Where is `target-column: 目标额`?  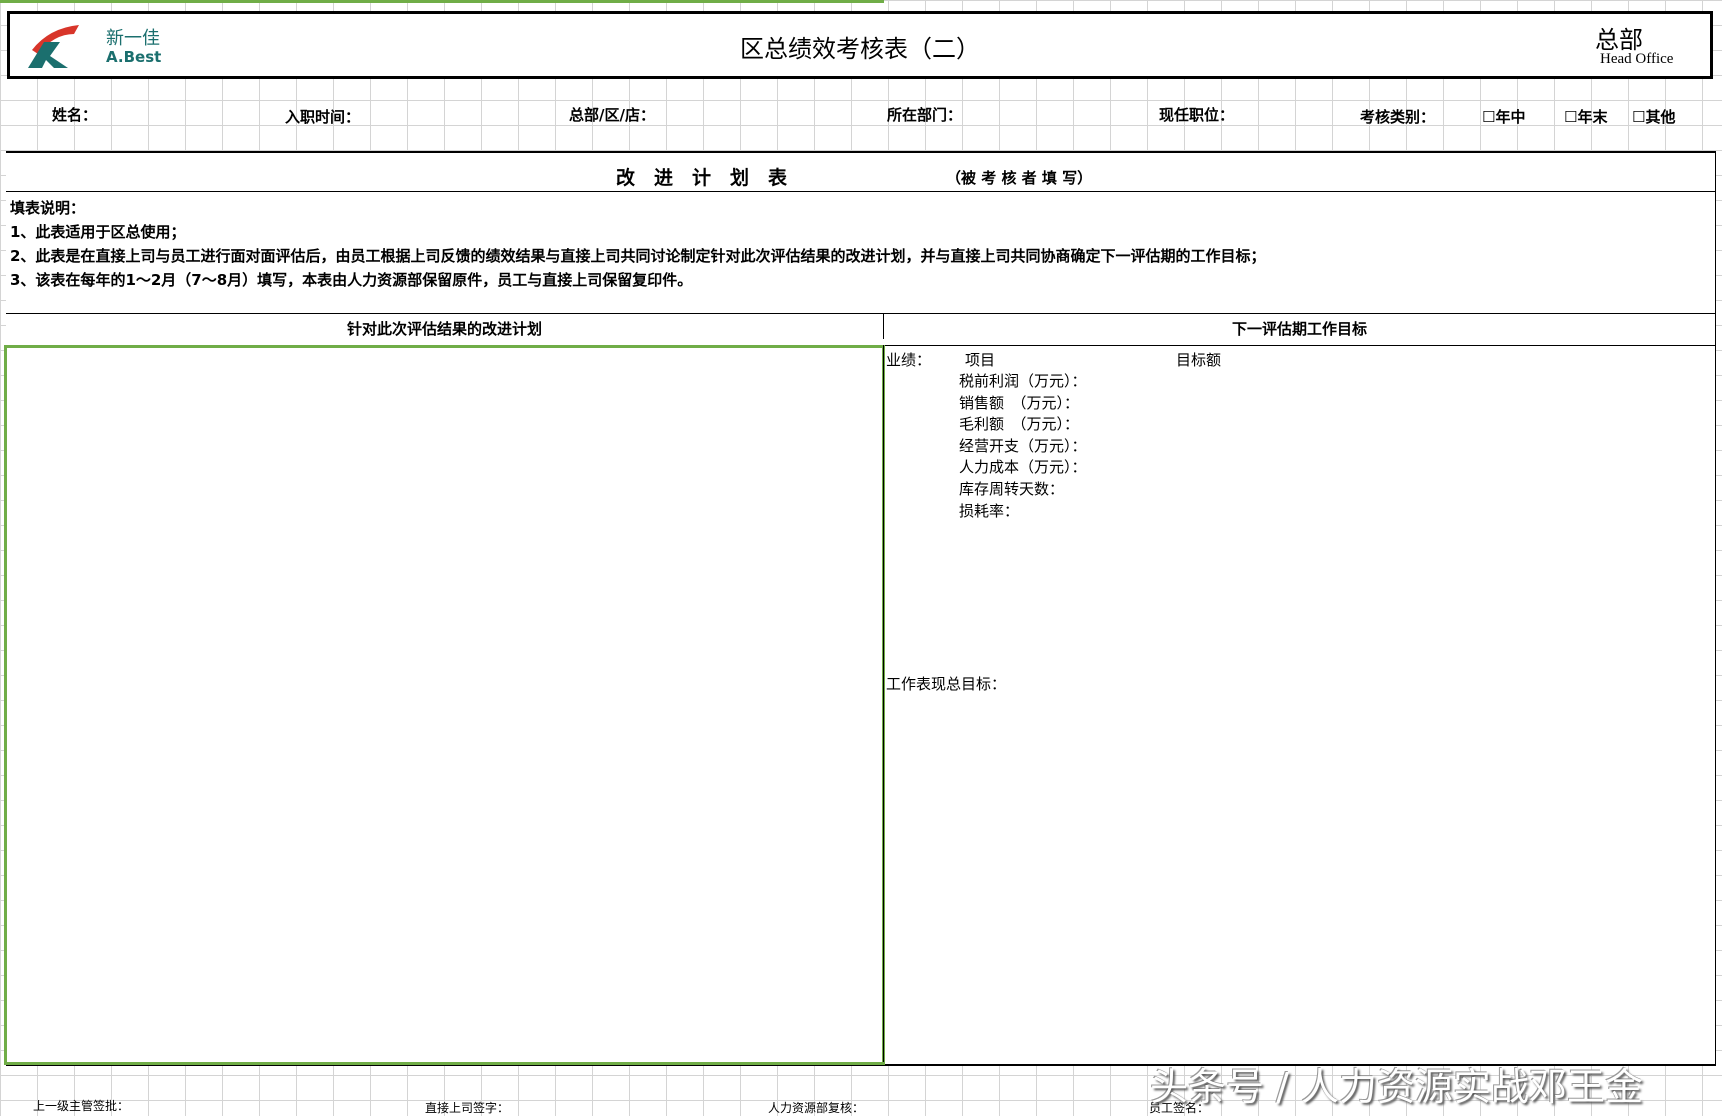
target-column: 目标额 is located at coordinates (1199, 360).